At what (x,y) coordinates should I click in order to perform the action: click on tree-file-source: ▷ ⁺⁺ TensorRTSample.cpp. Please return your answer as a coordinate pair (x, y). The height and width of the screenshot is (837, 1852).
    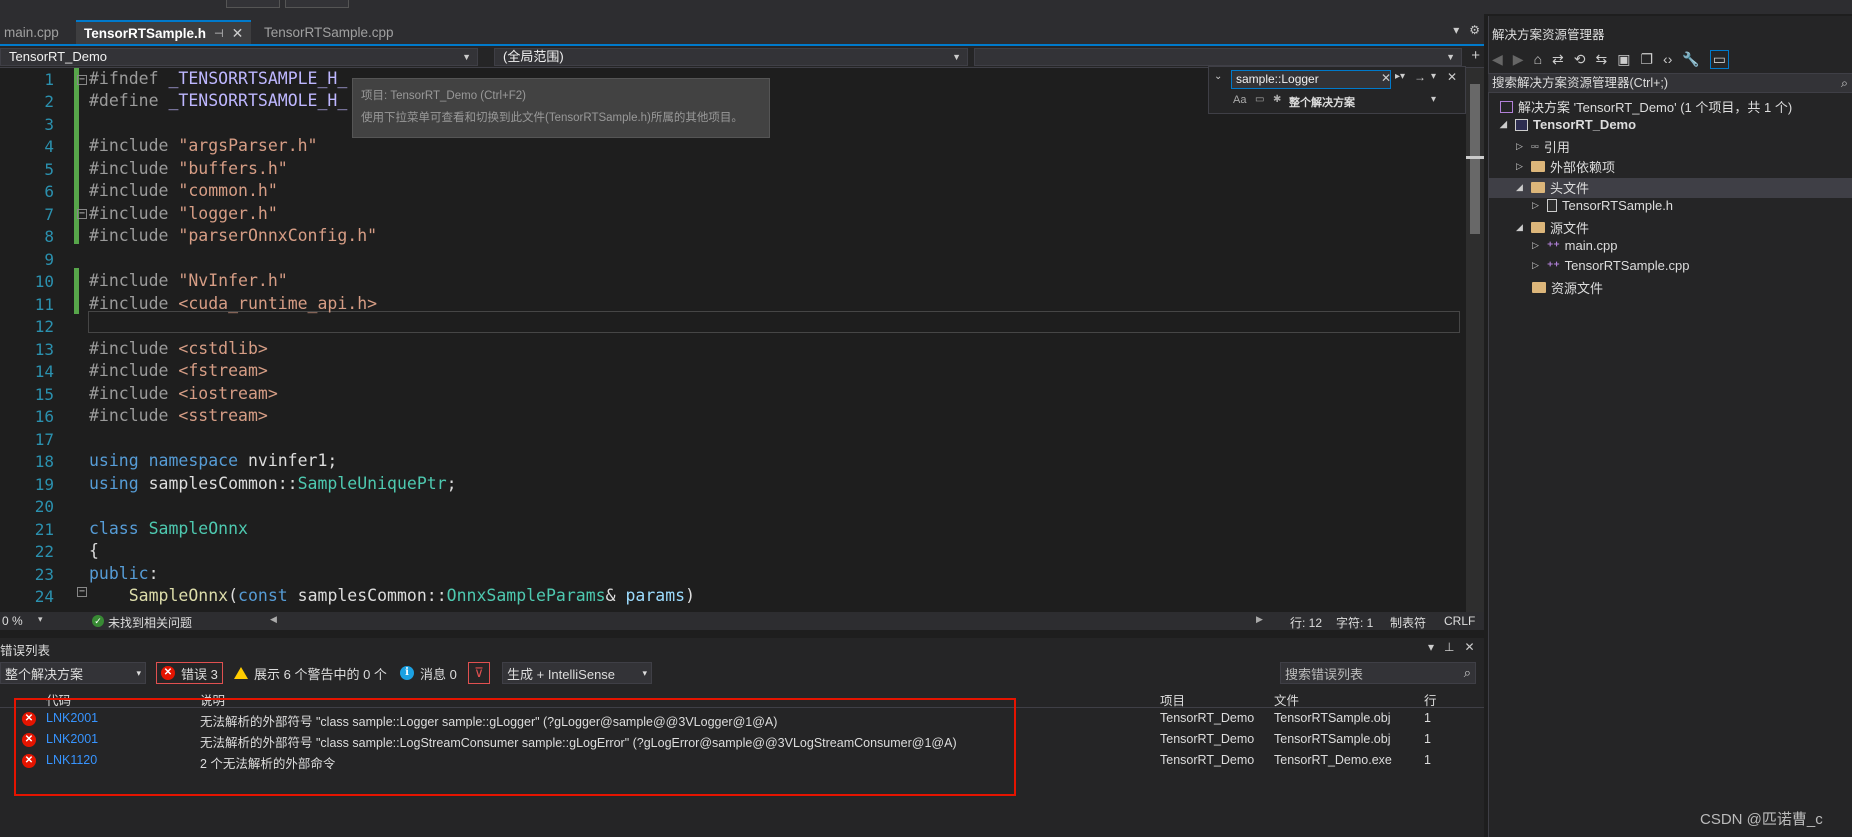
    Looking at the image, I should click on (1610, 265).